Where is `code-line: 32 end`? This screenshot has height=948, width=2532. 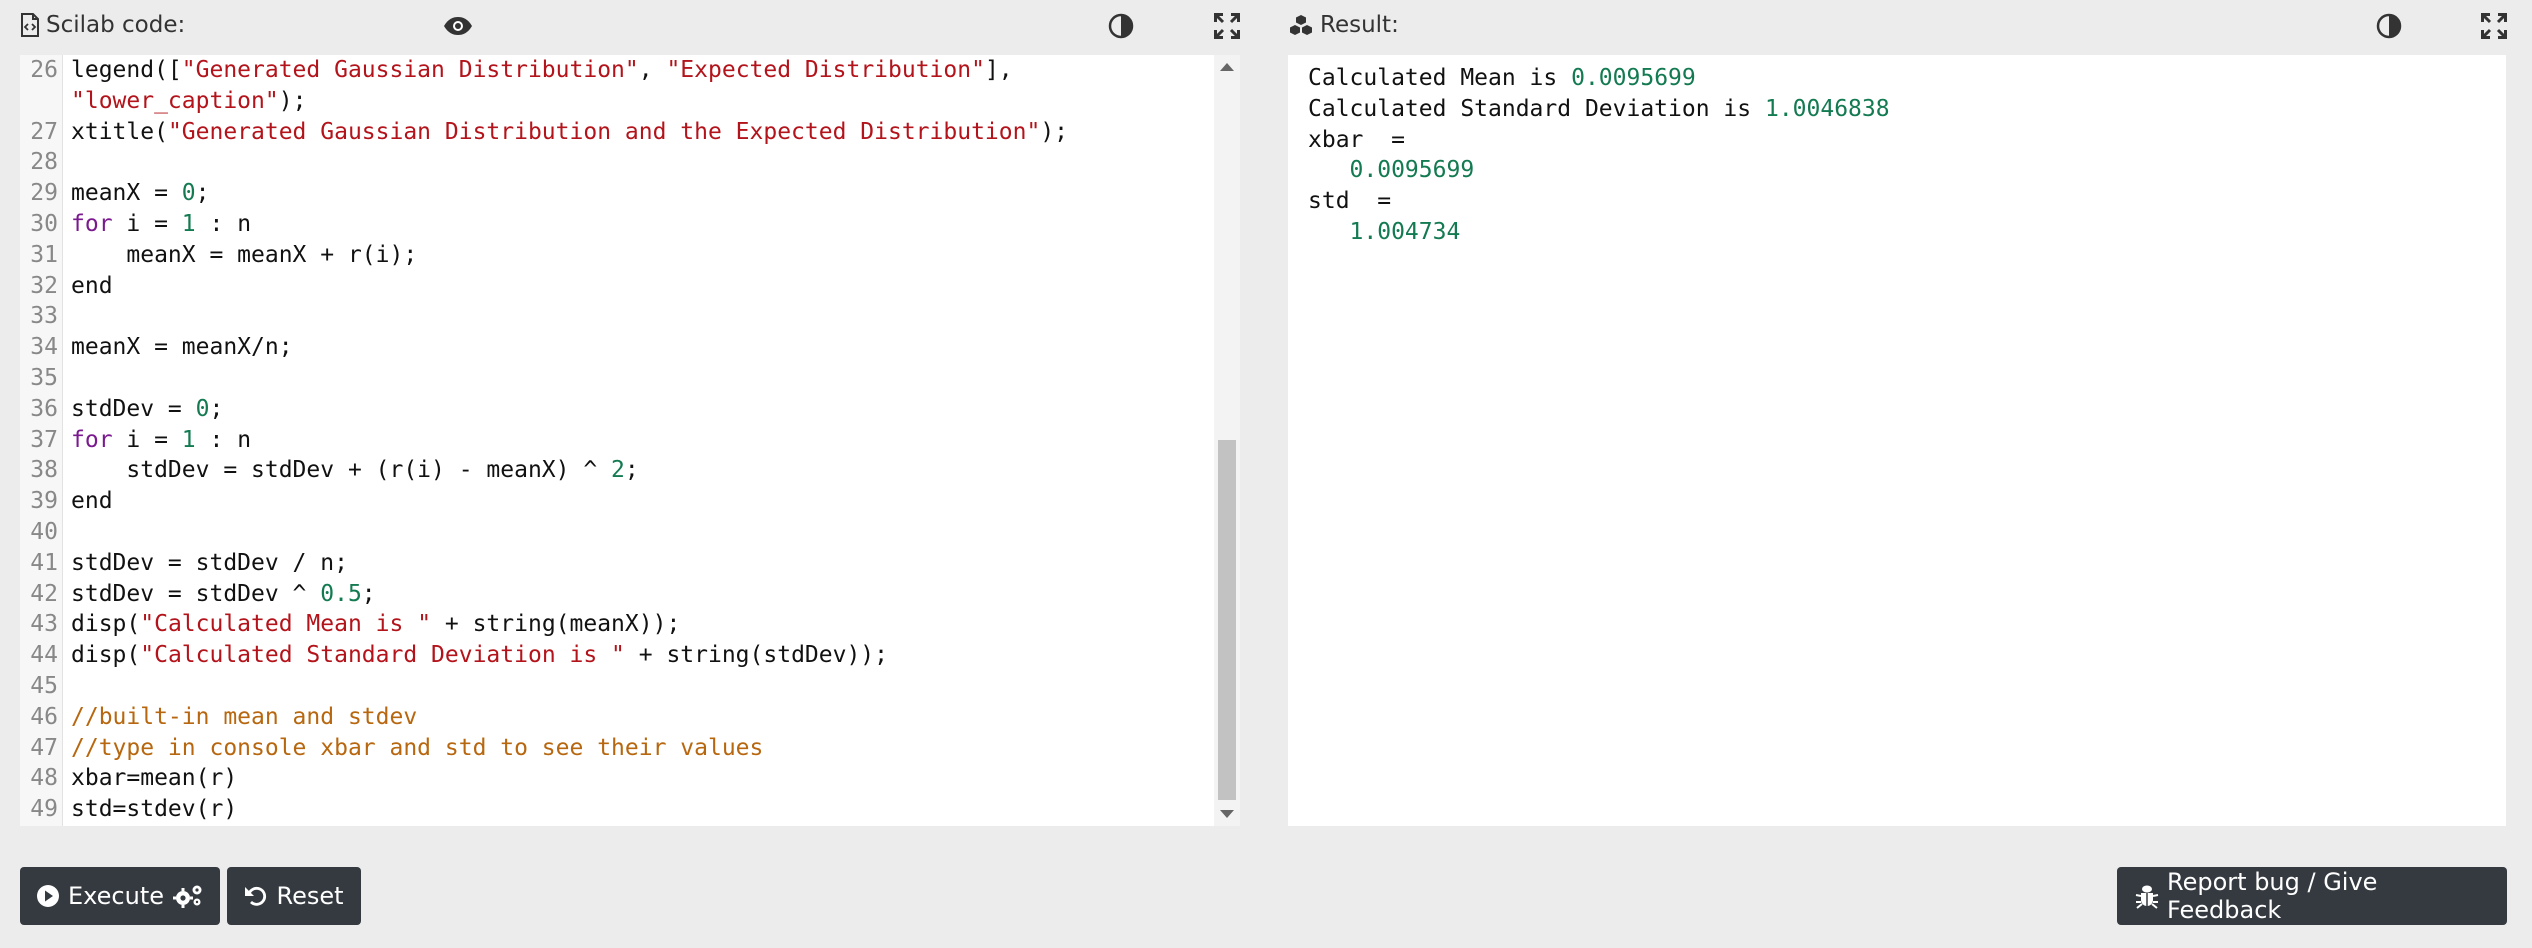 code-line: 32 end is located at coordinates (617, 286).